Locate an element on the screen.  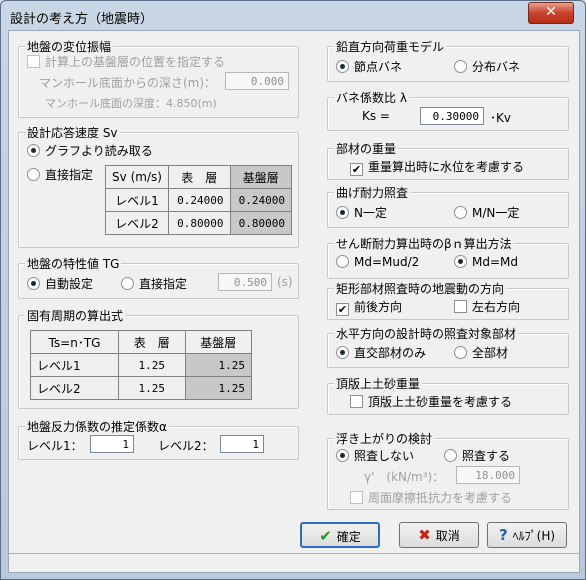
reaction-group: 地盤反力係数の推定係数α レベル1： 1 レベル2： 1 is located at coordinates (158, 439).